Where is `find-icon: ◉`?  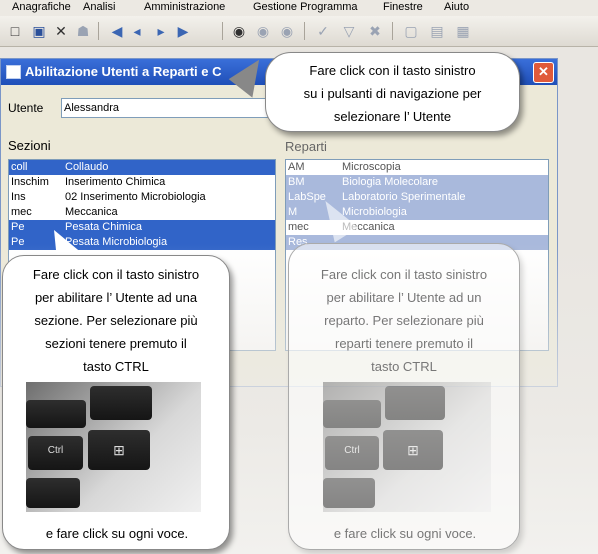
find-icon: ◉ is located at coordinates (239, 31).